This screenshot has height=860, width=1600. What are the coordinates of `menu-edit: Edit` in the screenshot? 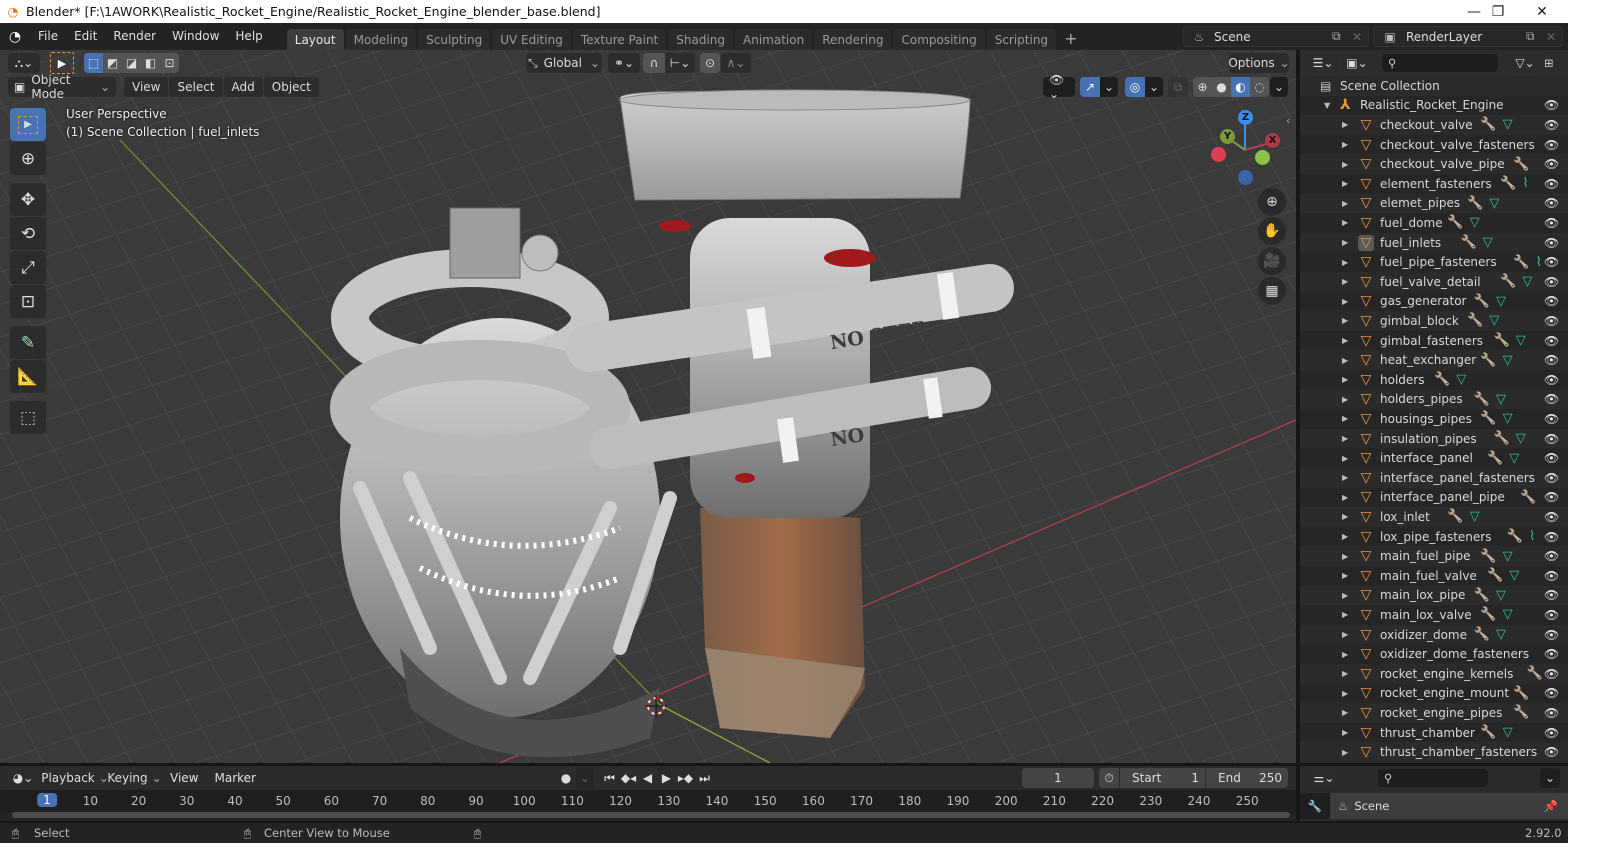 It's located at (85, 36).